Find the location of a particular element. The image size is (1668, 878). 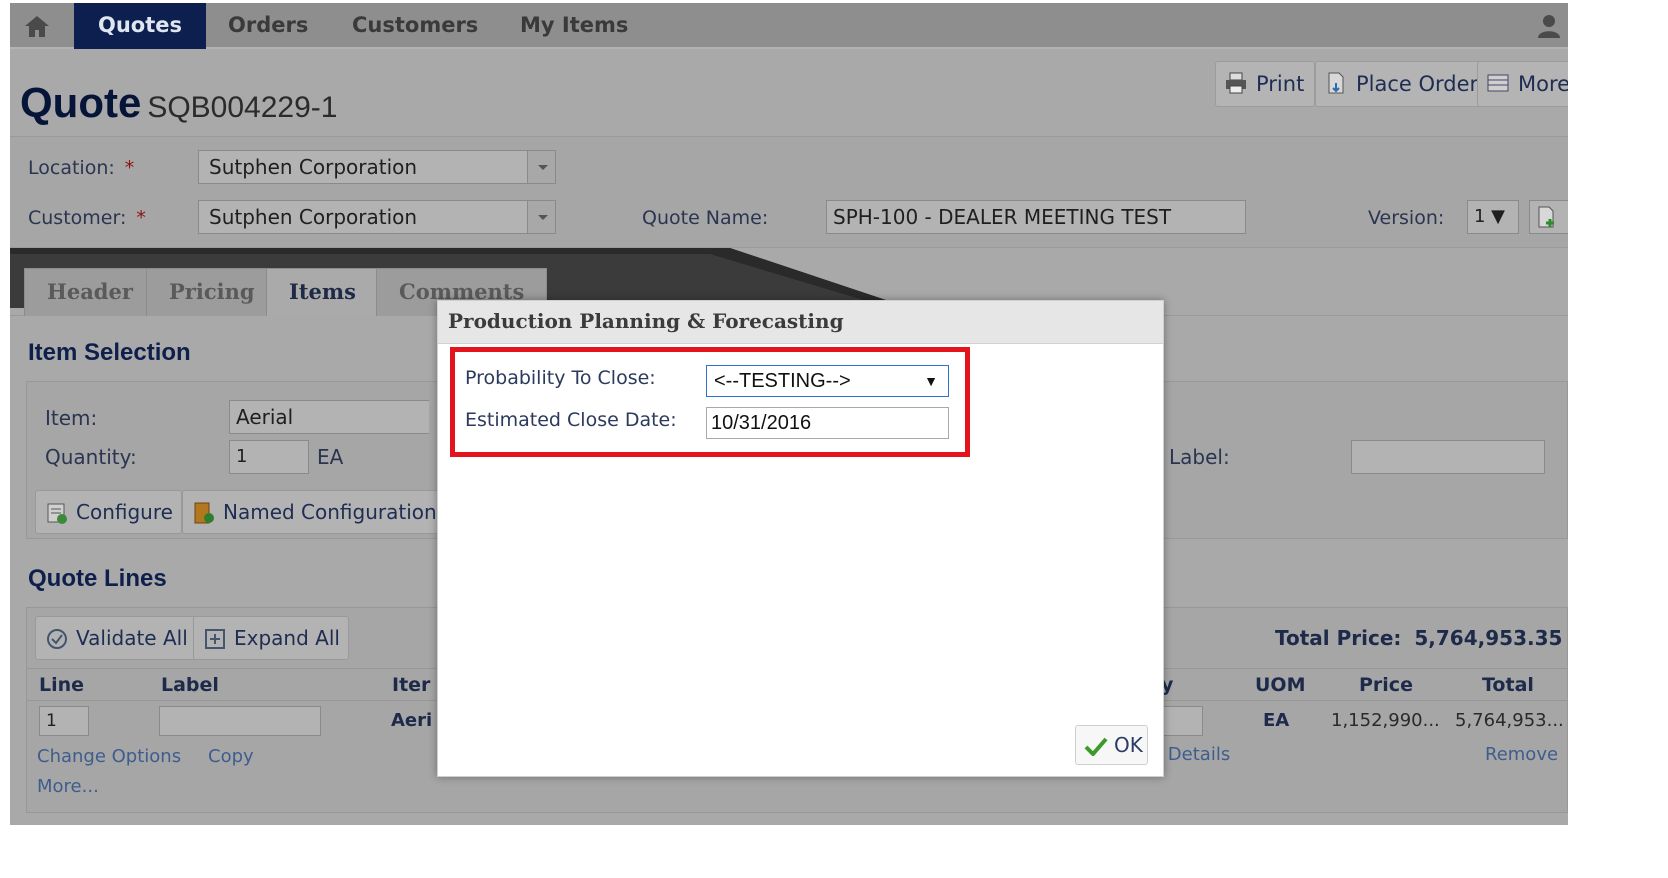

tab-pricing: Pricing is located at coordinates (212, 292).